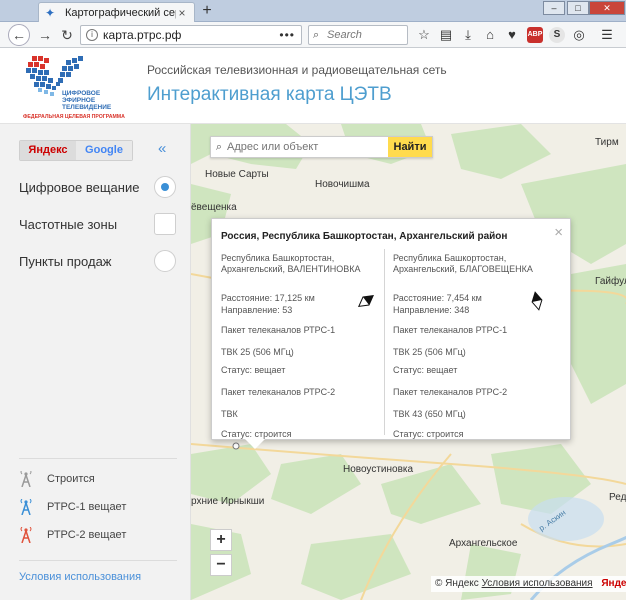 The width and height of the screenshot is (626, 600). Describe the element at coordinates (255, 444) in the screenshot. I see `balloon-tail` at that location.